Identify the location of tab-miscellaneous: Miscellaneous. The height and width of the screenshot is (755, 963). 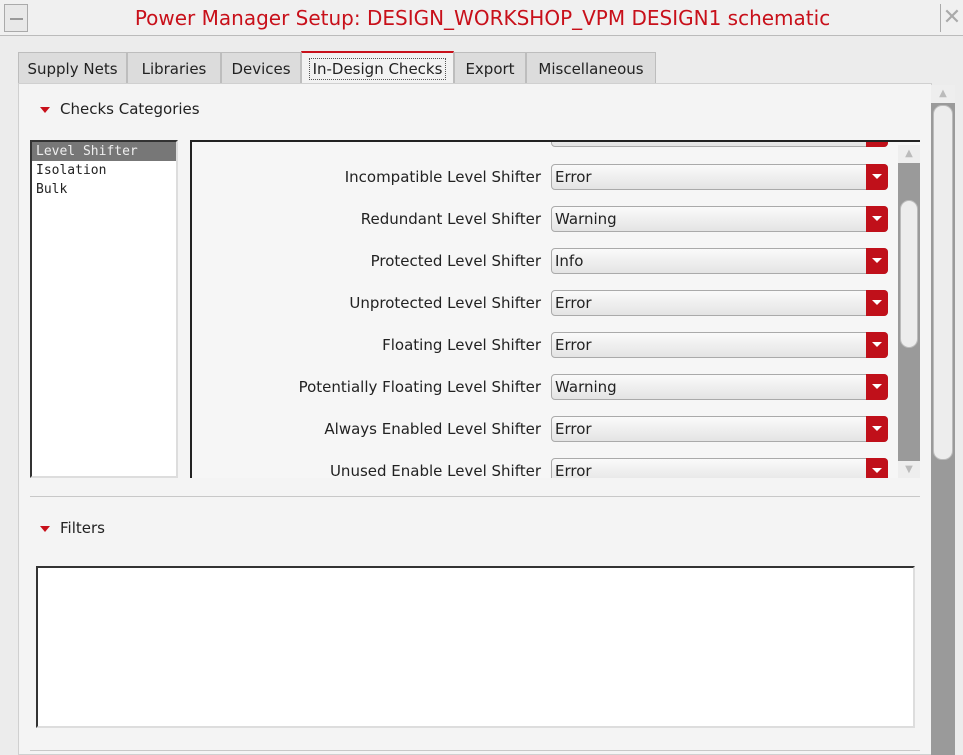
(591, 67).